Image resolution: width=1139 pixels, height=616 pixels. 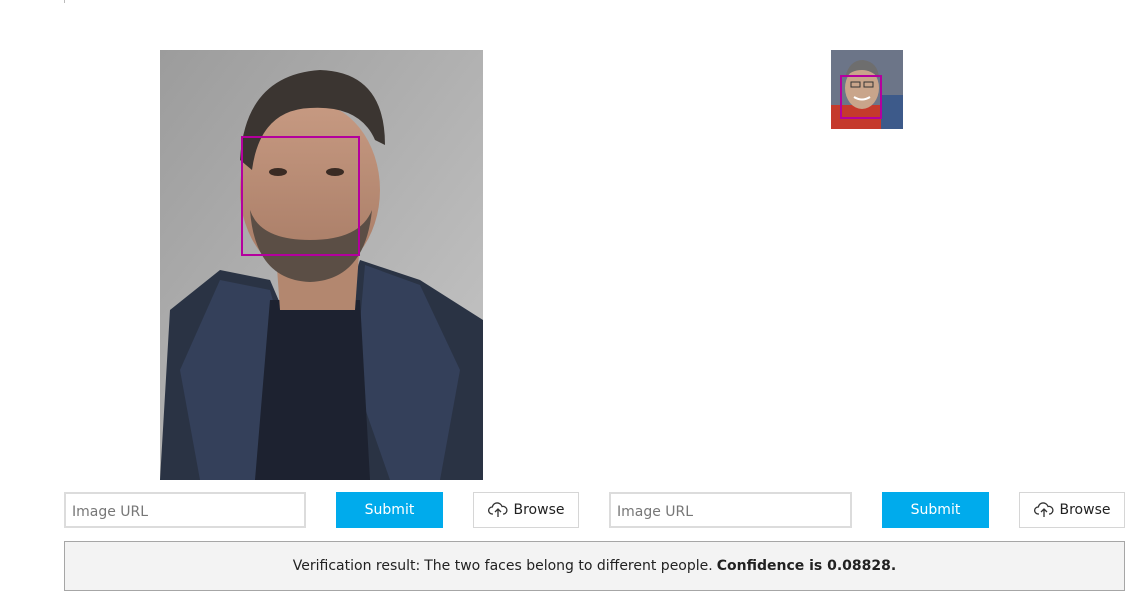 I want to click on right-submit-button: Submit, so click(x=935, y=510).